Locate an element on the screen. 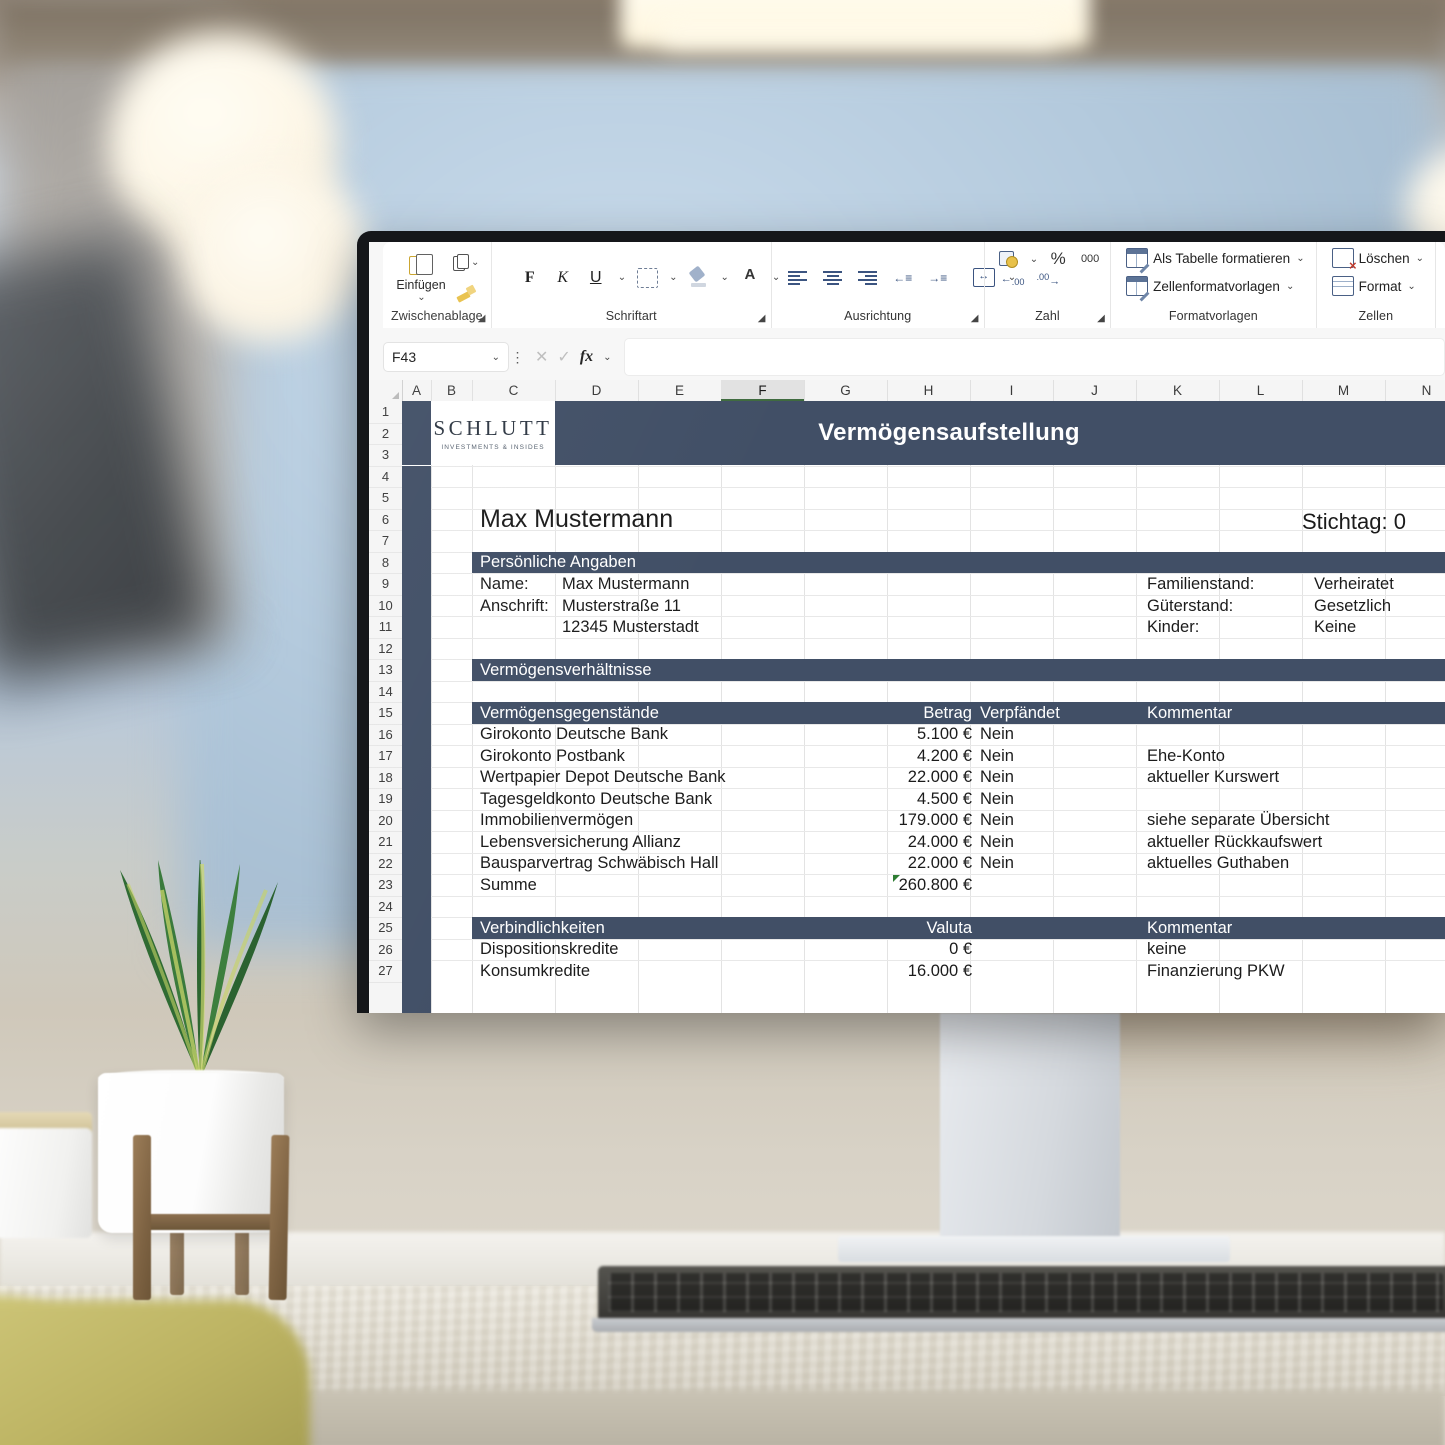 The width and height of the screenshot is (1445, 1445). alignment-dialog-launcher-icon: ◢ is located at coordinates (976, 318).